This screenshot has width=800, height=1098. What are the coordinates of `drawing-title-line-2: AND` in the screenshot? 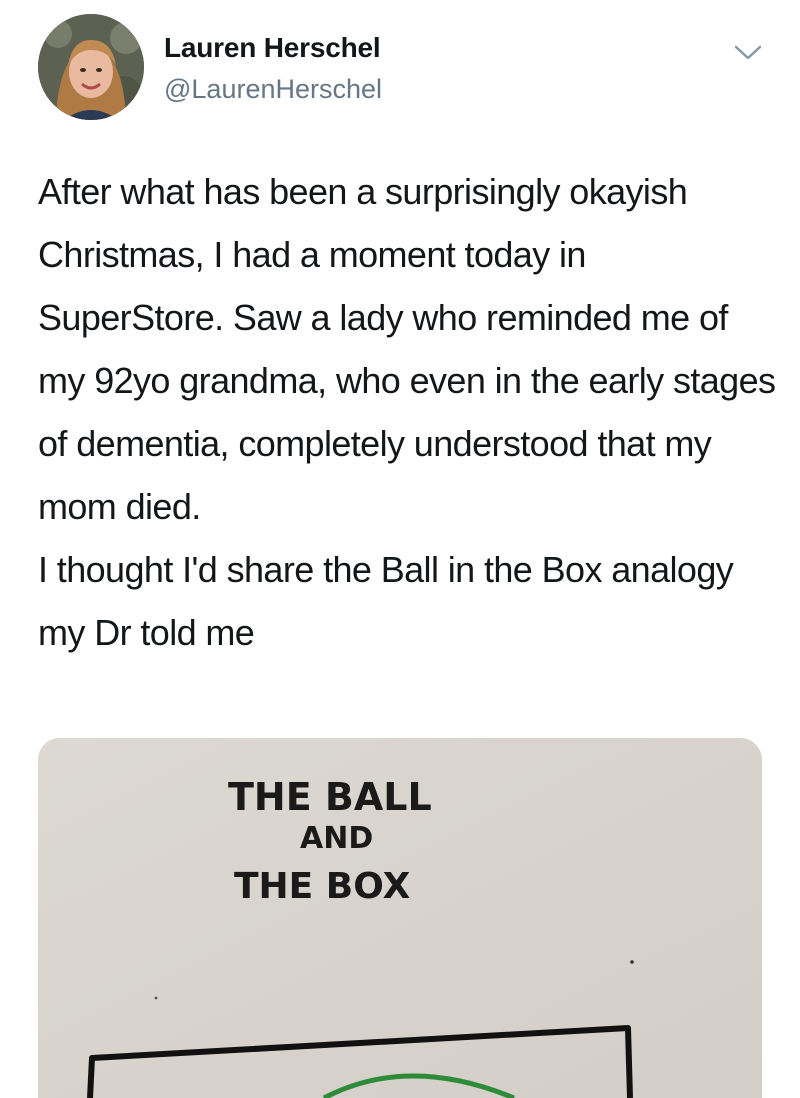 It's located at (336, 838).